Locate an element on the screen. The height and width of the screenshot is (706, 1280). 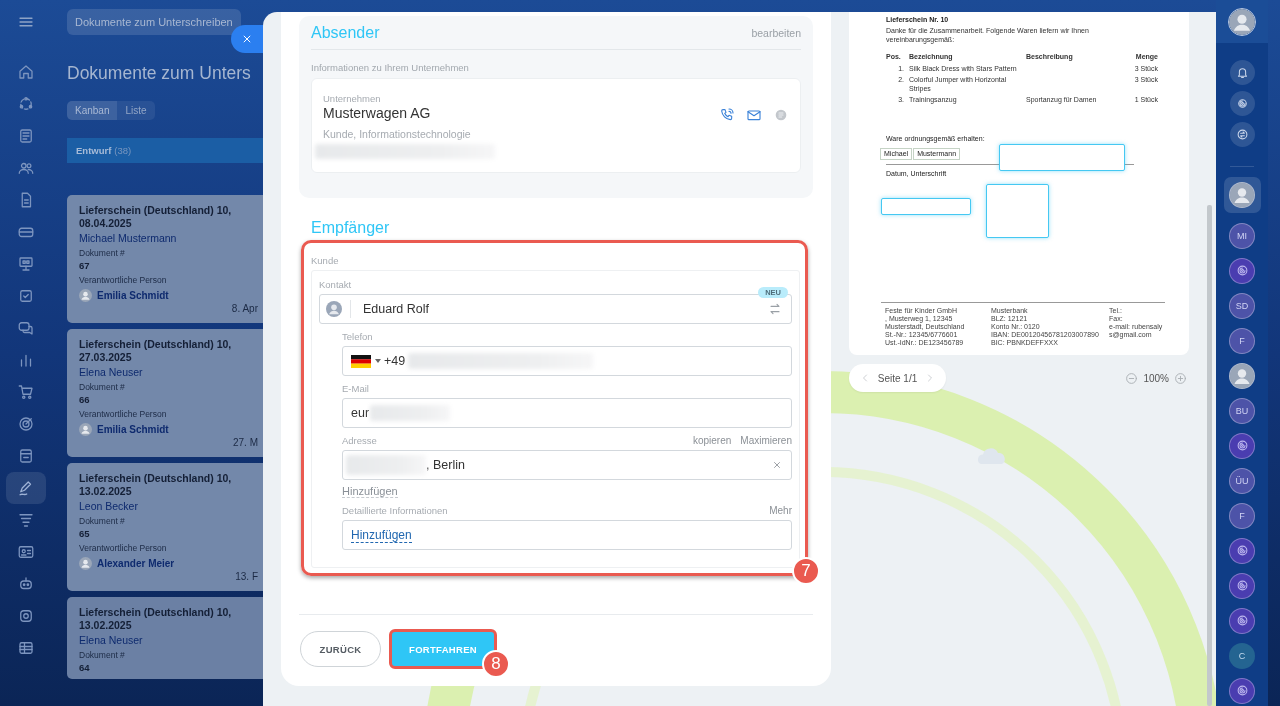
card-date: 8. Apr is located at coordinates (245, 308).